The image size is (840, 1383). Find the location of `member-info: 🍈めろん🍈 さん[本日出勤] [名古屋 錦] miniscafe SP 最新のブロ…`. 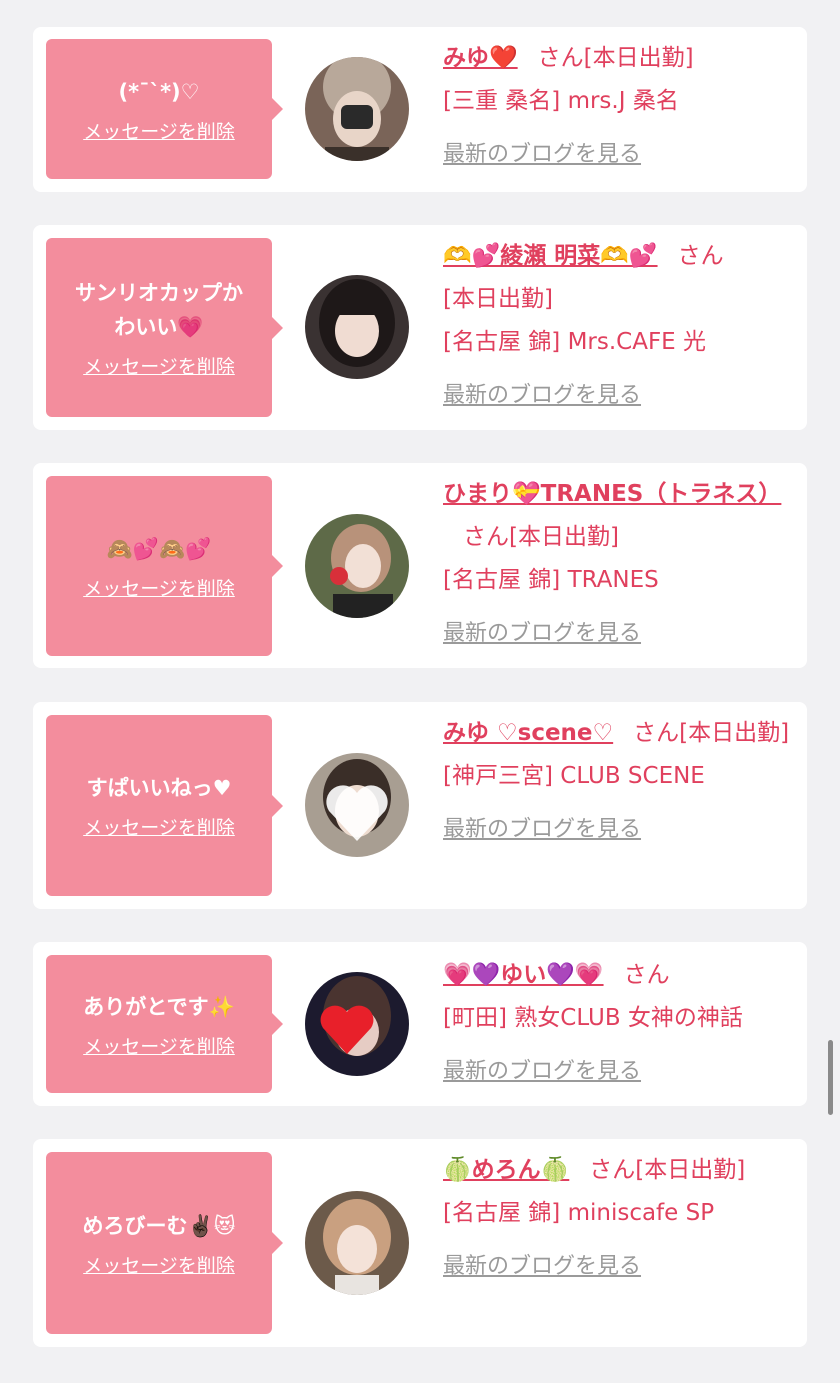

member-info: 🍈めろん🍈 さん[本日出勤] [名古屋 錦] miniscafe SP 最新のブロ… is located at coordinates (618, 1218).